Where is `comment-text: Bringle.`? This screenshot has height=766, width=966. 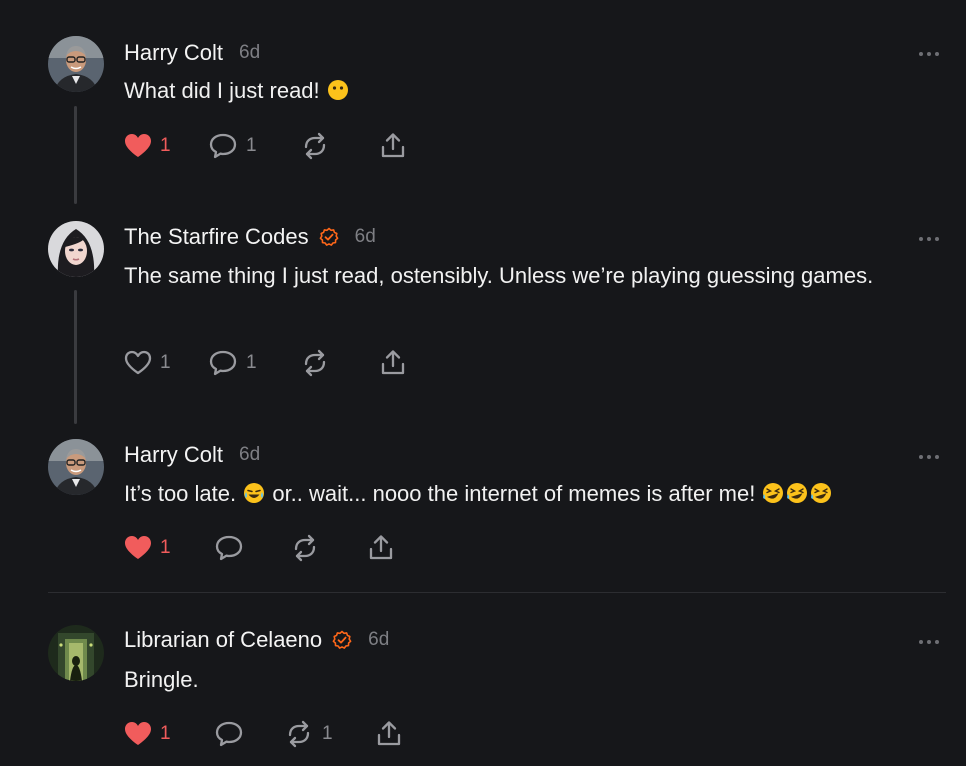
comment-text: Bringle. is located at coordinates (519, 679).